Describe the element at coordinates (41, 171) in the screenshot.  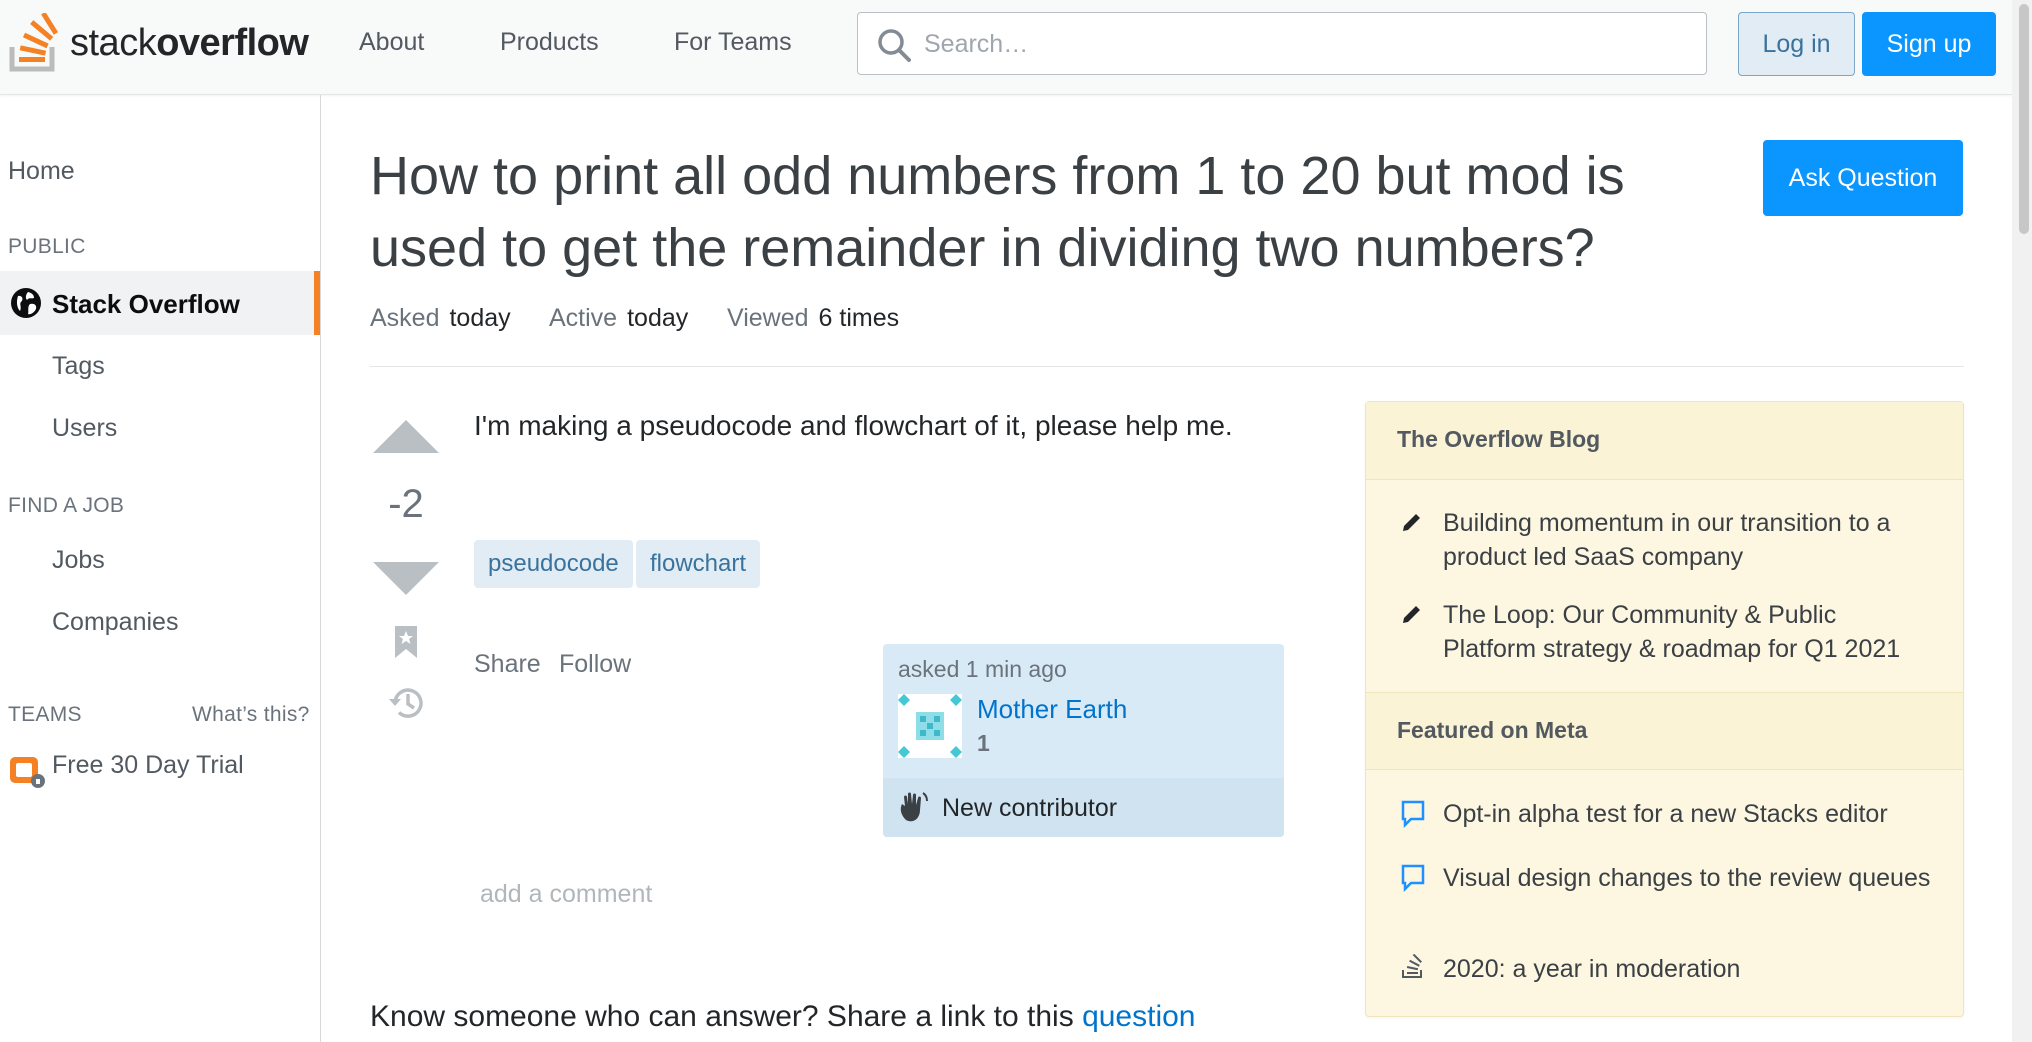
I see `sidebar-item-home: Home` at that location.